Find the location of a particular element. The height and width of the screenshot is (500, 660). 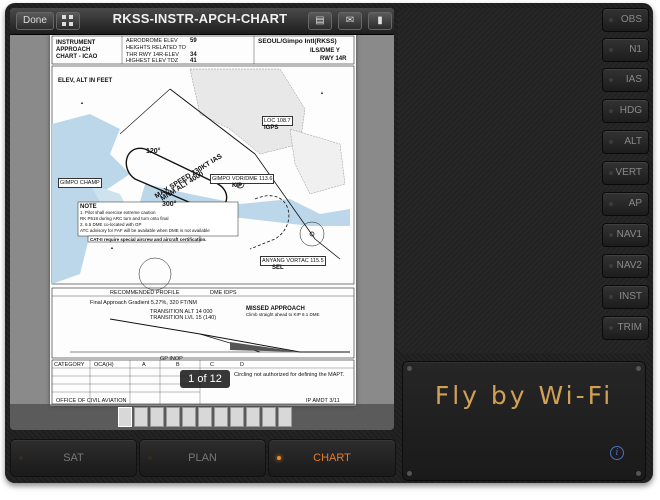

button-label: ALT is located at coordinates (633, 141).